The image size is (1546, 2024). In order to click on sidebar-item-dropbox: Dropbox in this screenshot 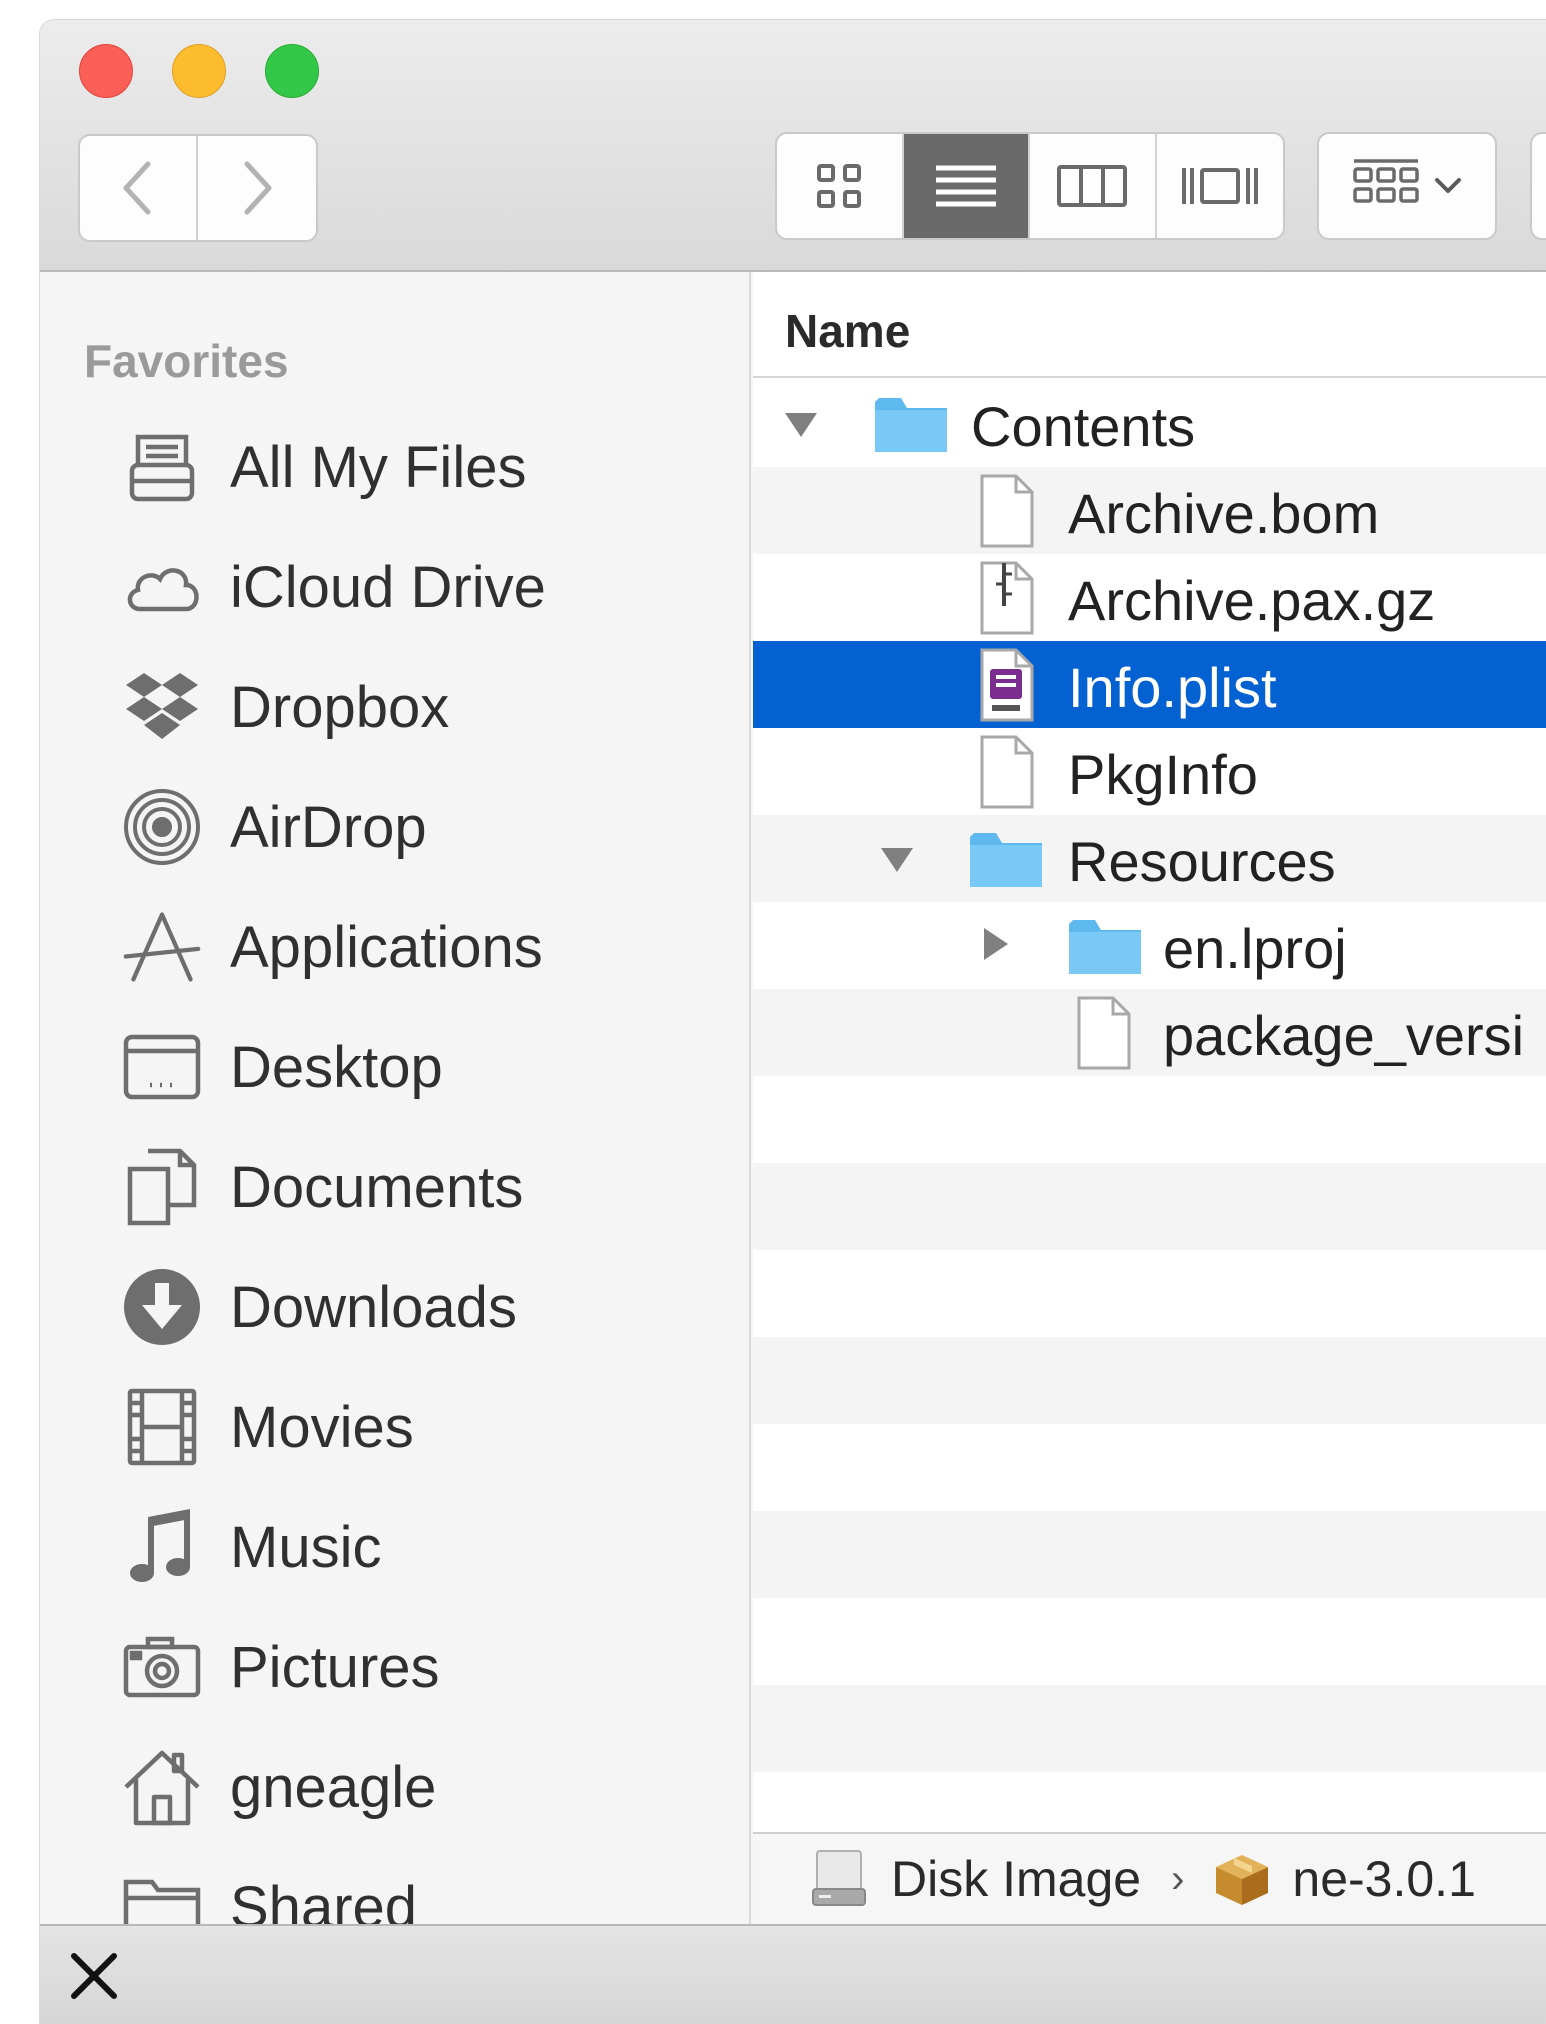, I will do `click(285, 707)`.